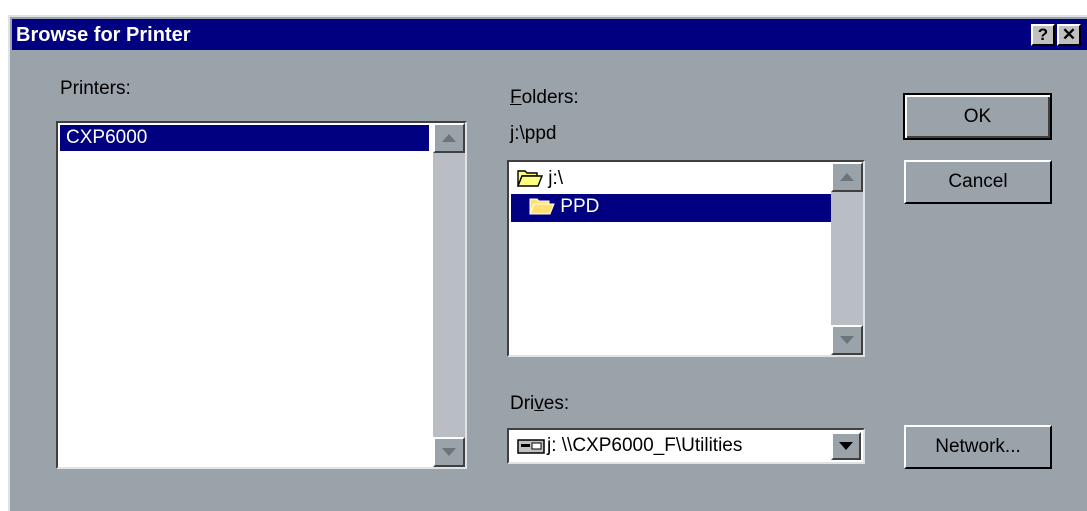 This screenshot has width=1087, height=511. I want to click on cancel-button: Cancel, so click(978, 182).